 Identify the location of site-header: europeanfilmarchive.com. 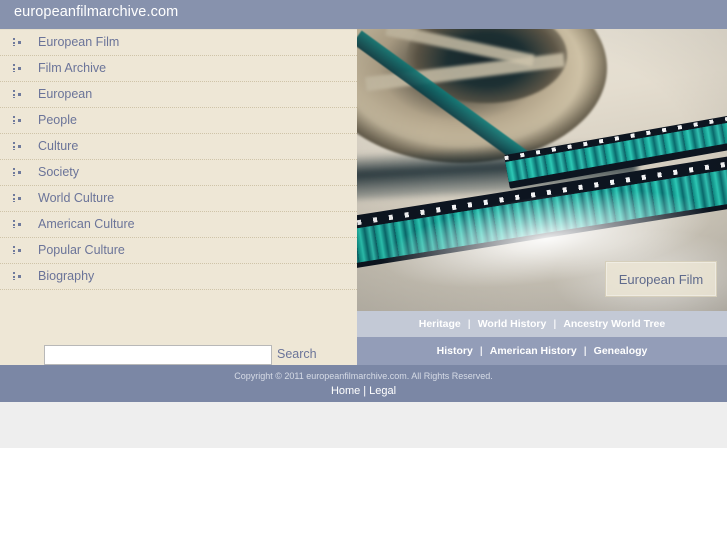
(363, 14).